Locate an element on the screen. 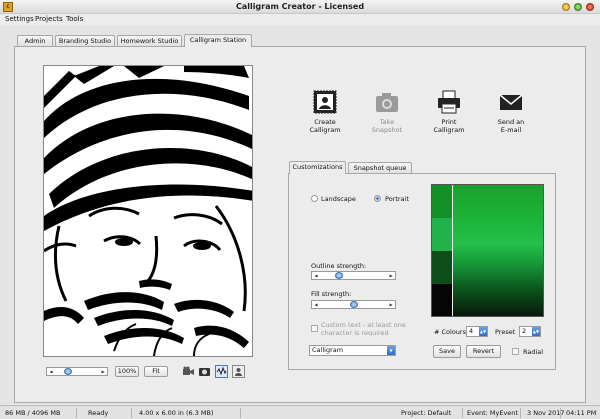 This screenshot has width=600, height=419. fill-left-arrow: ◀ is located at coordinates (316, 304).